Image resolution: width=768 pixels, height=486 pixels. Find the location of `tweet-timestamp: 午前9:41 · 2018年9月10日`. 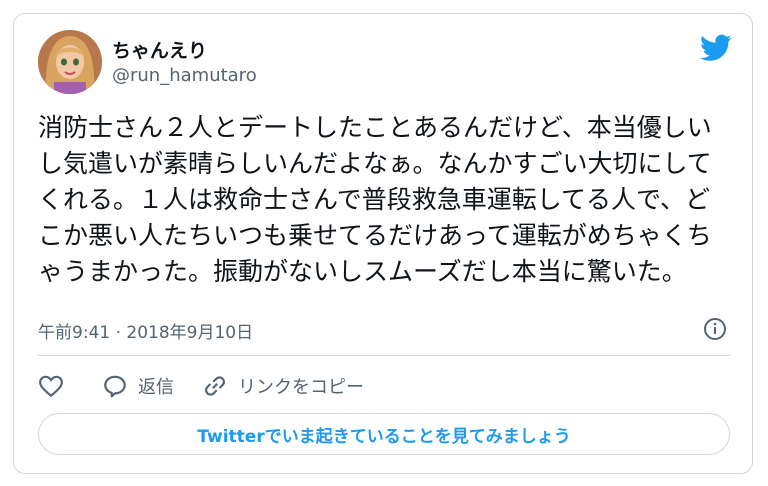

tweet-timestamp: 午前9:41 · 2018年9月10日 is located at coordinates (145, 330).